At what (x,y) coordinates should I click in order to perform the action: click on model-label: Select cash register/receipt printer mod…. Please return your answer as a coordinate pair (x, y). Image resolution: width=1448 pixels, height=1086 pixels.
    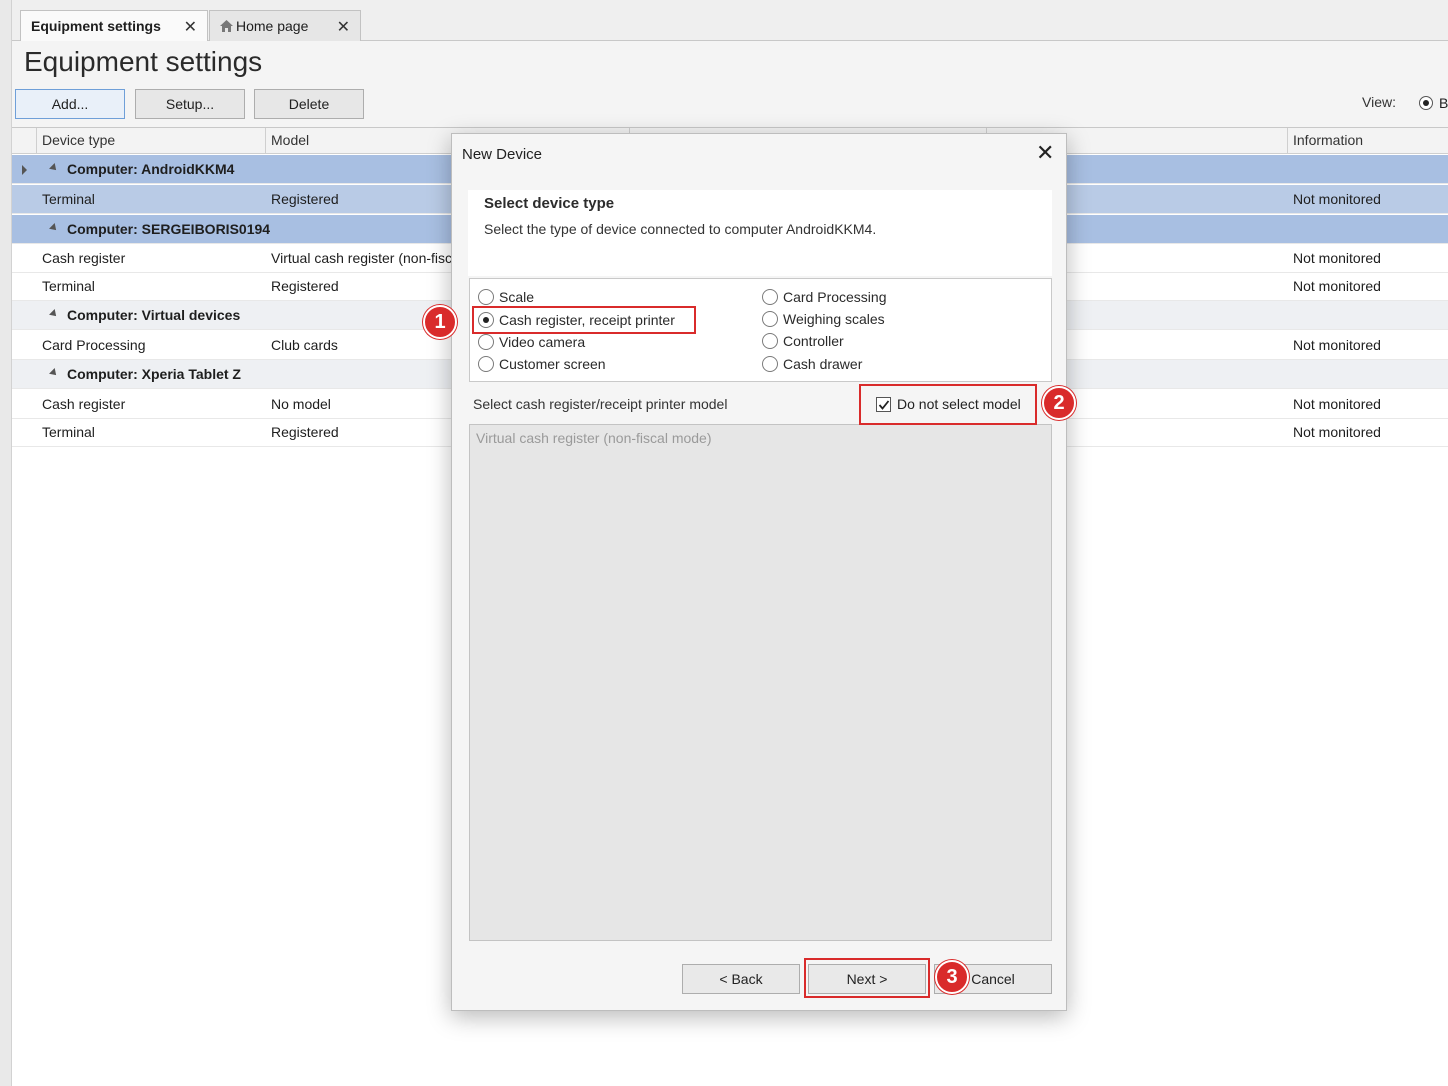
    Looking at the image, I should click on (600, 404).